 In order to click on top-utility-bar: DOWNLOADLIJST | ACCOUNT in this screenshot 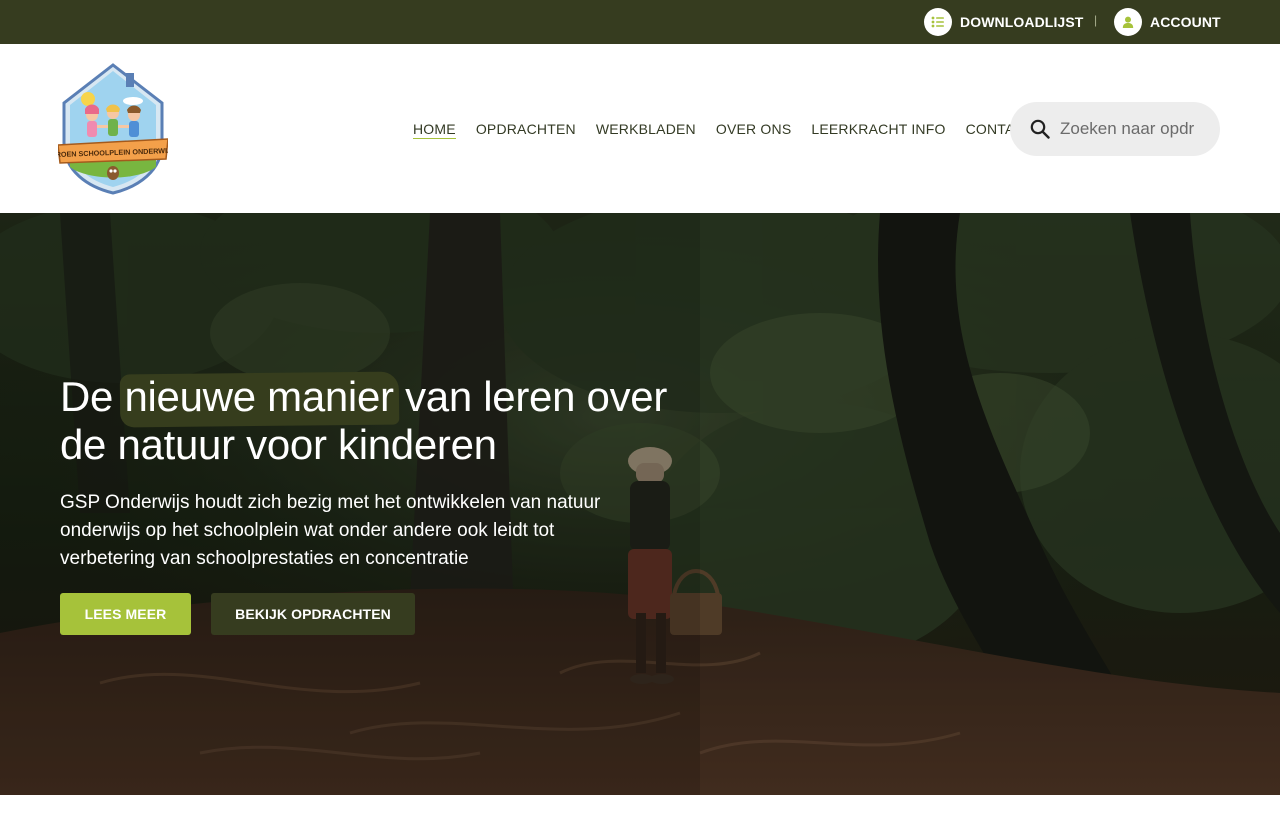, I will do `click(640, 22)`.